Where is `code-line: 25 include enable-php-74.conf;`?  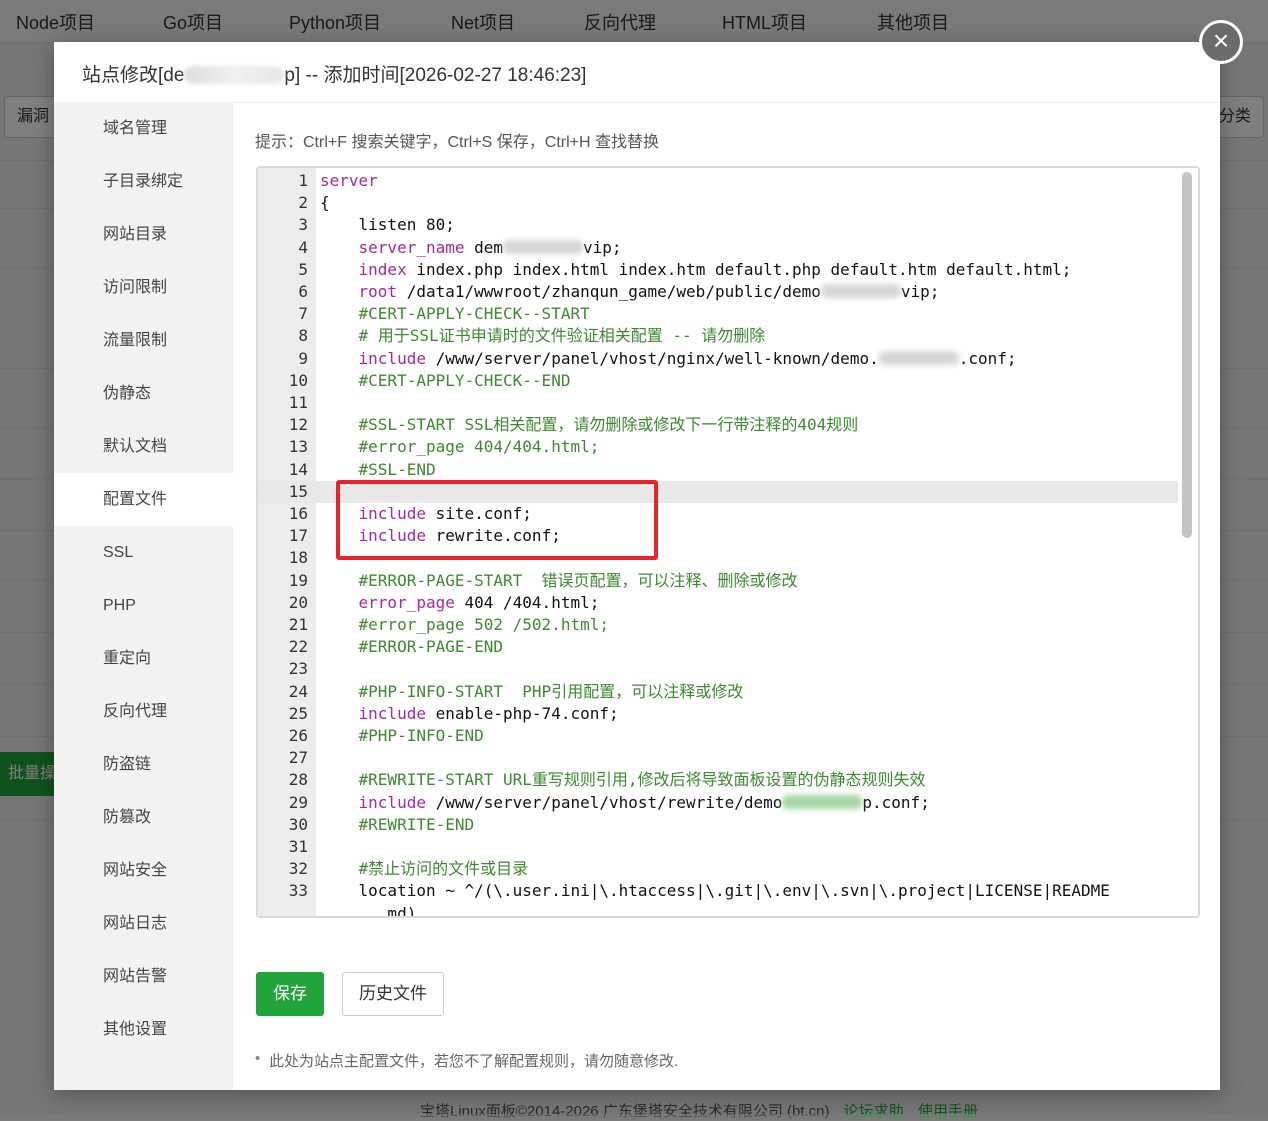 code-line: 25 include enable-php-74.conf; is located at coordinates (718, 714).